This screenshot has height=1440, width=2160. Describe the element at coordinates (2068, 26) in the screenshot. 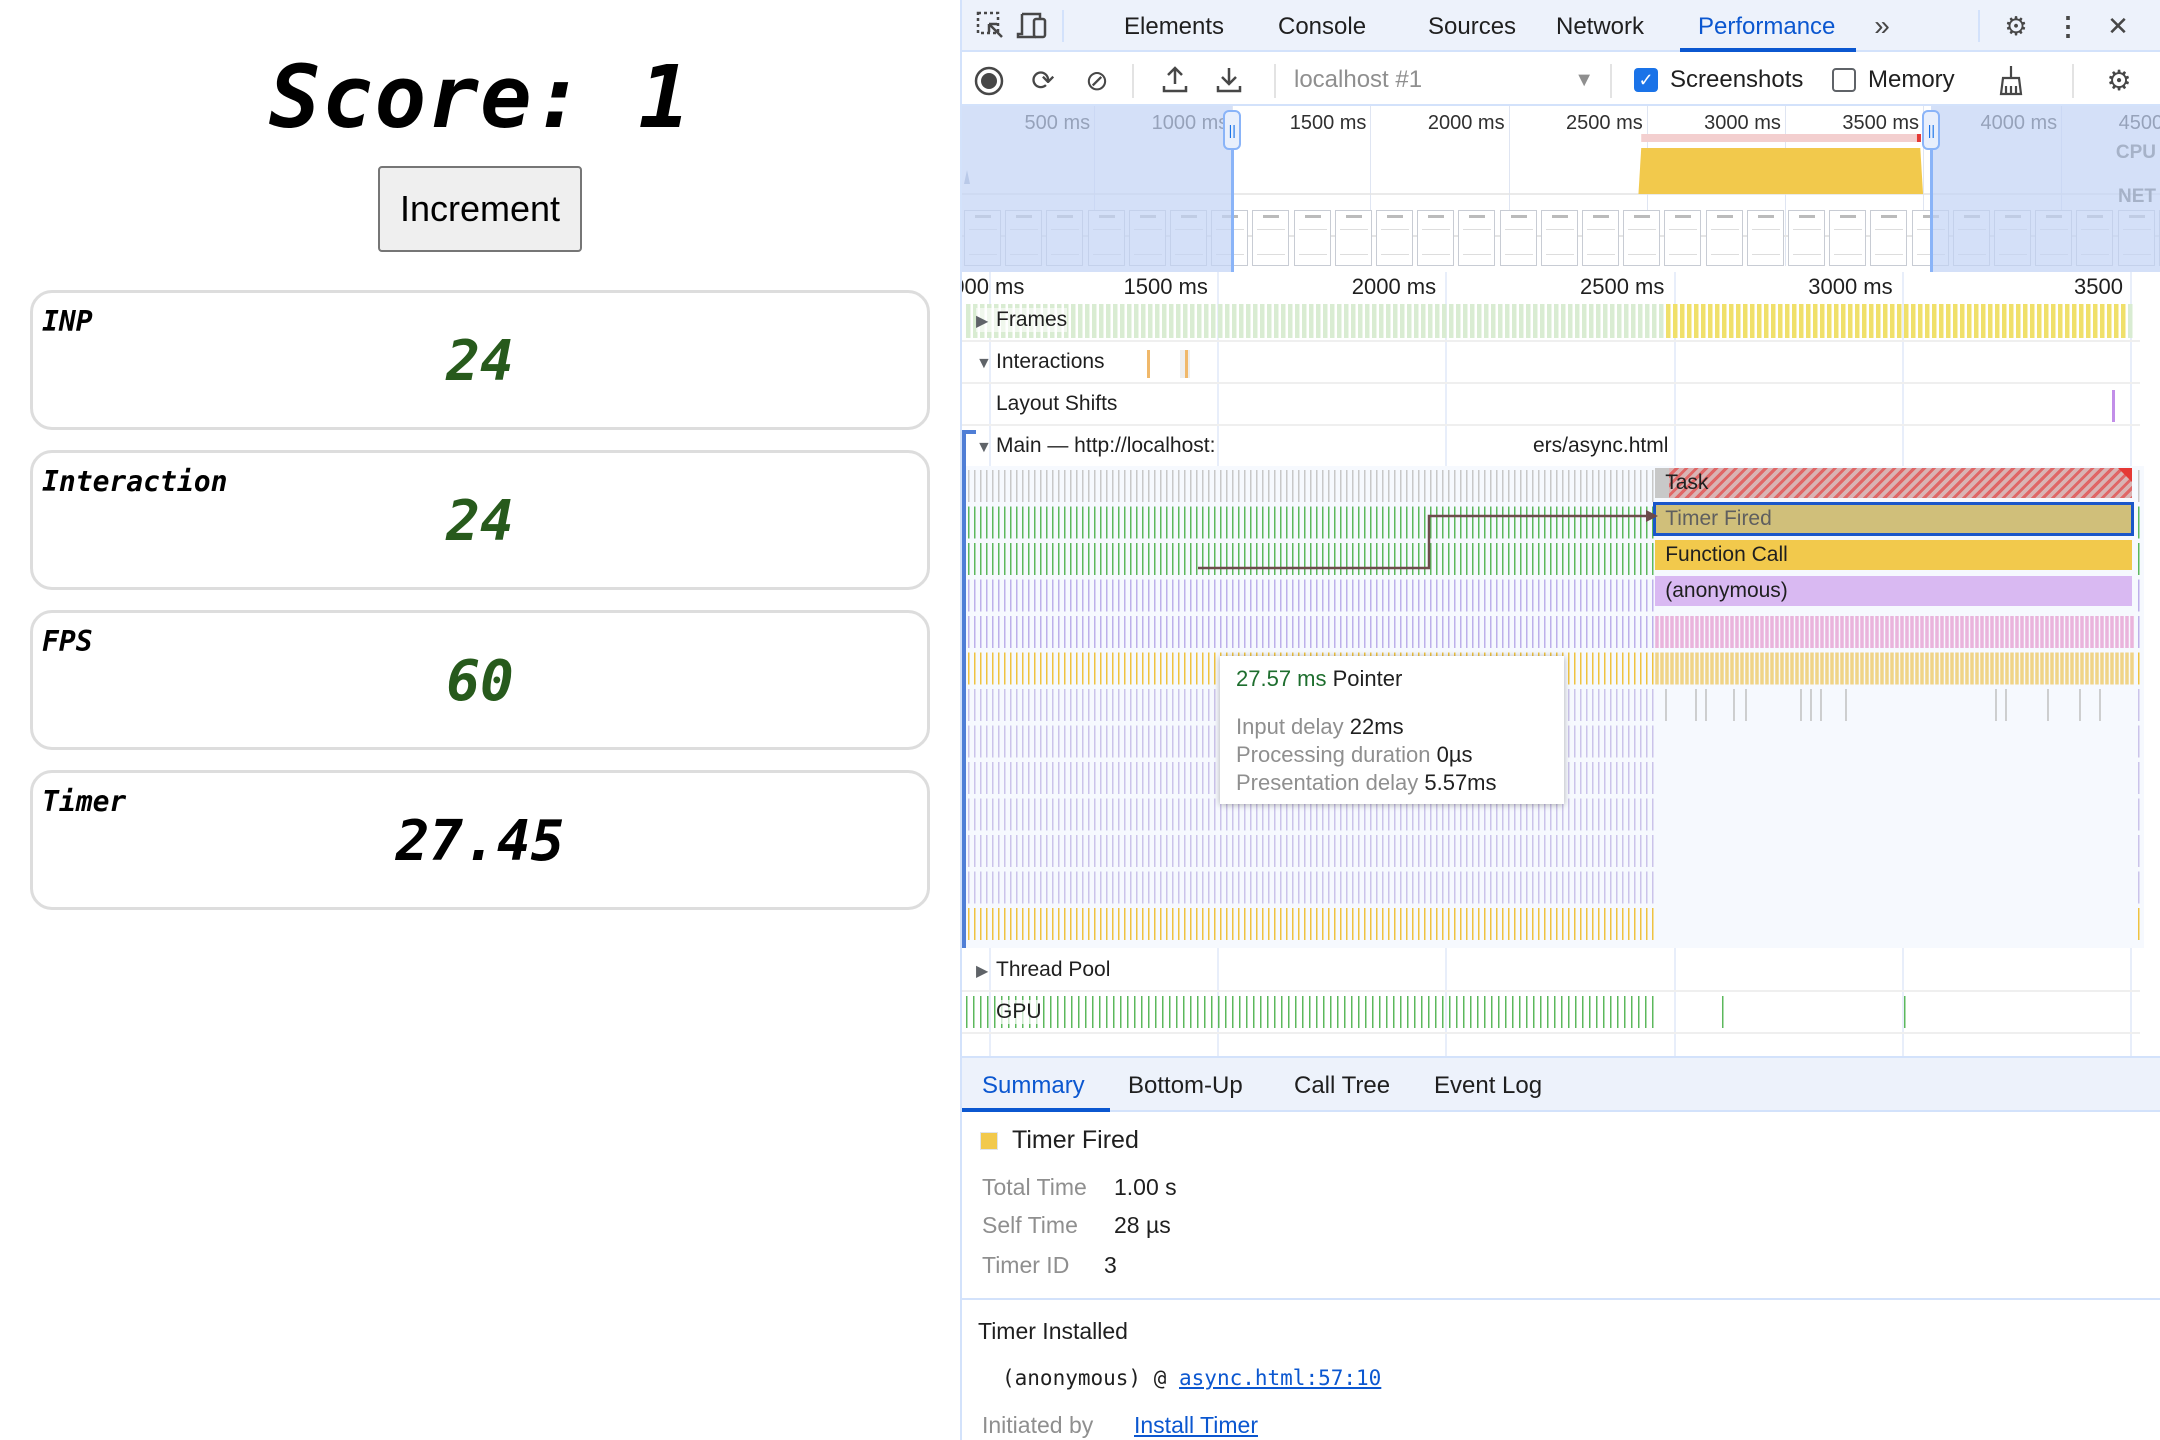

I see `kebab-menu-icon: ⋮` at that location.